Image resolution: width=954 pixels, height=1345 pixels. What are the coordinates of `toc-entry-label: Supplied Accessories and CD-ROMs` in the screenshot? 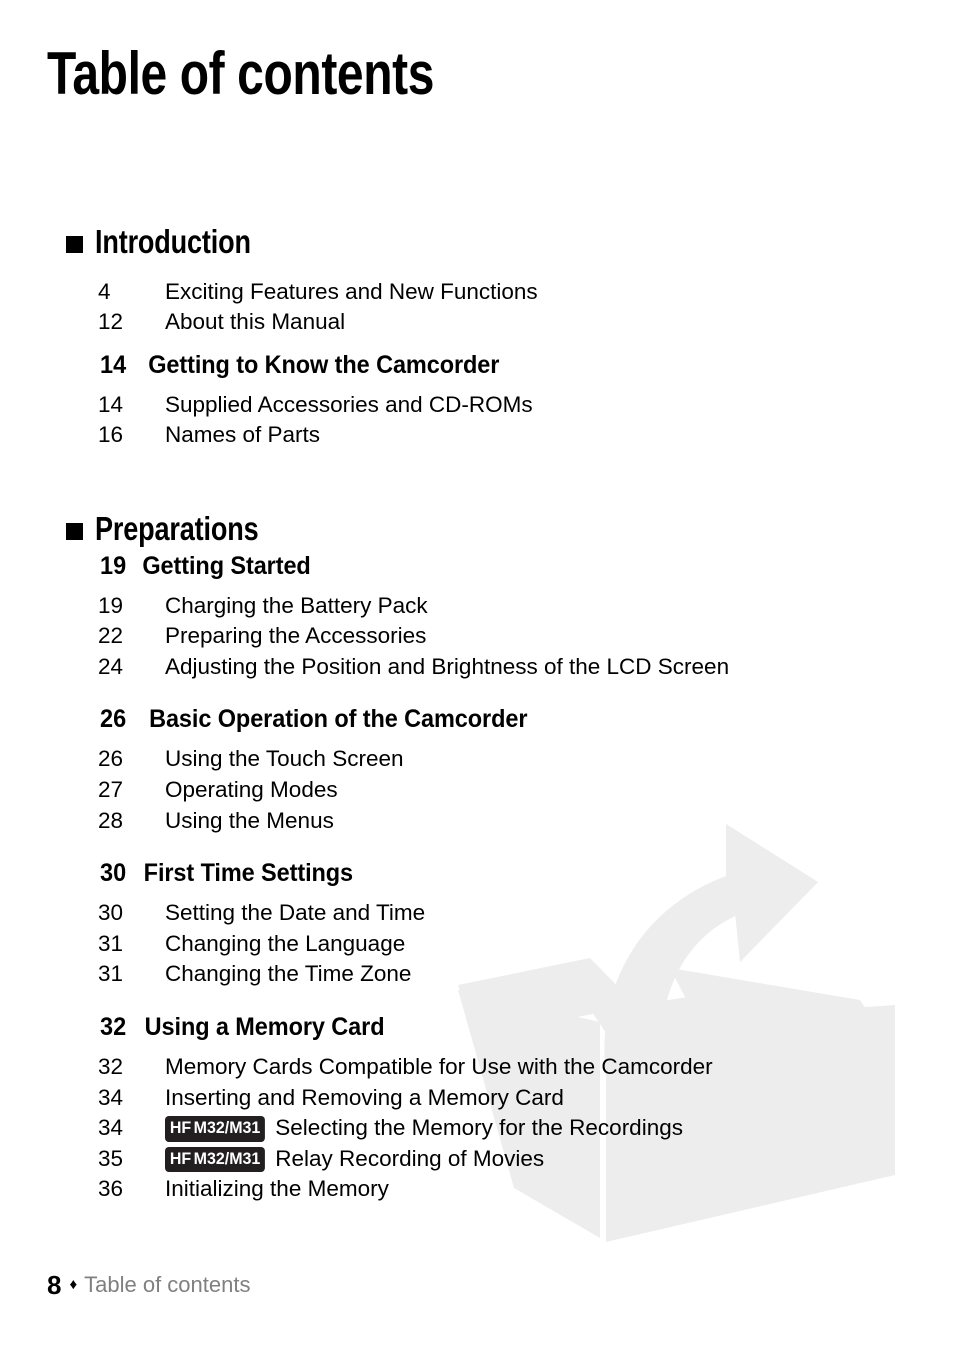 It's located at (349, 404).